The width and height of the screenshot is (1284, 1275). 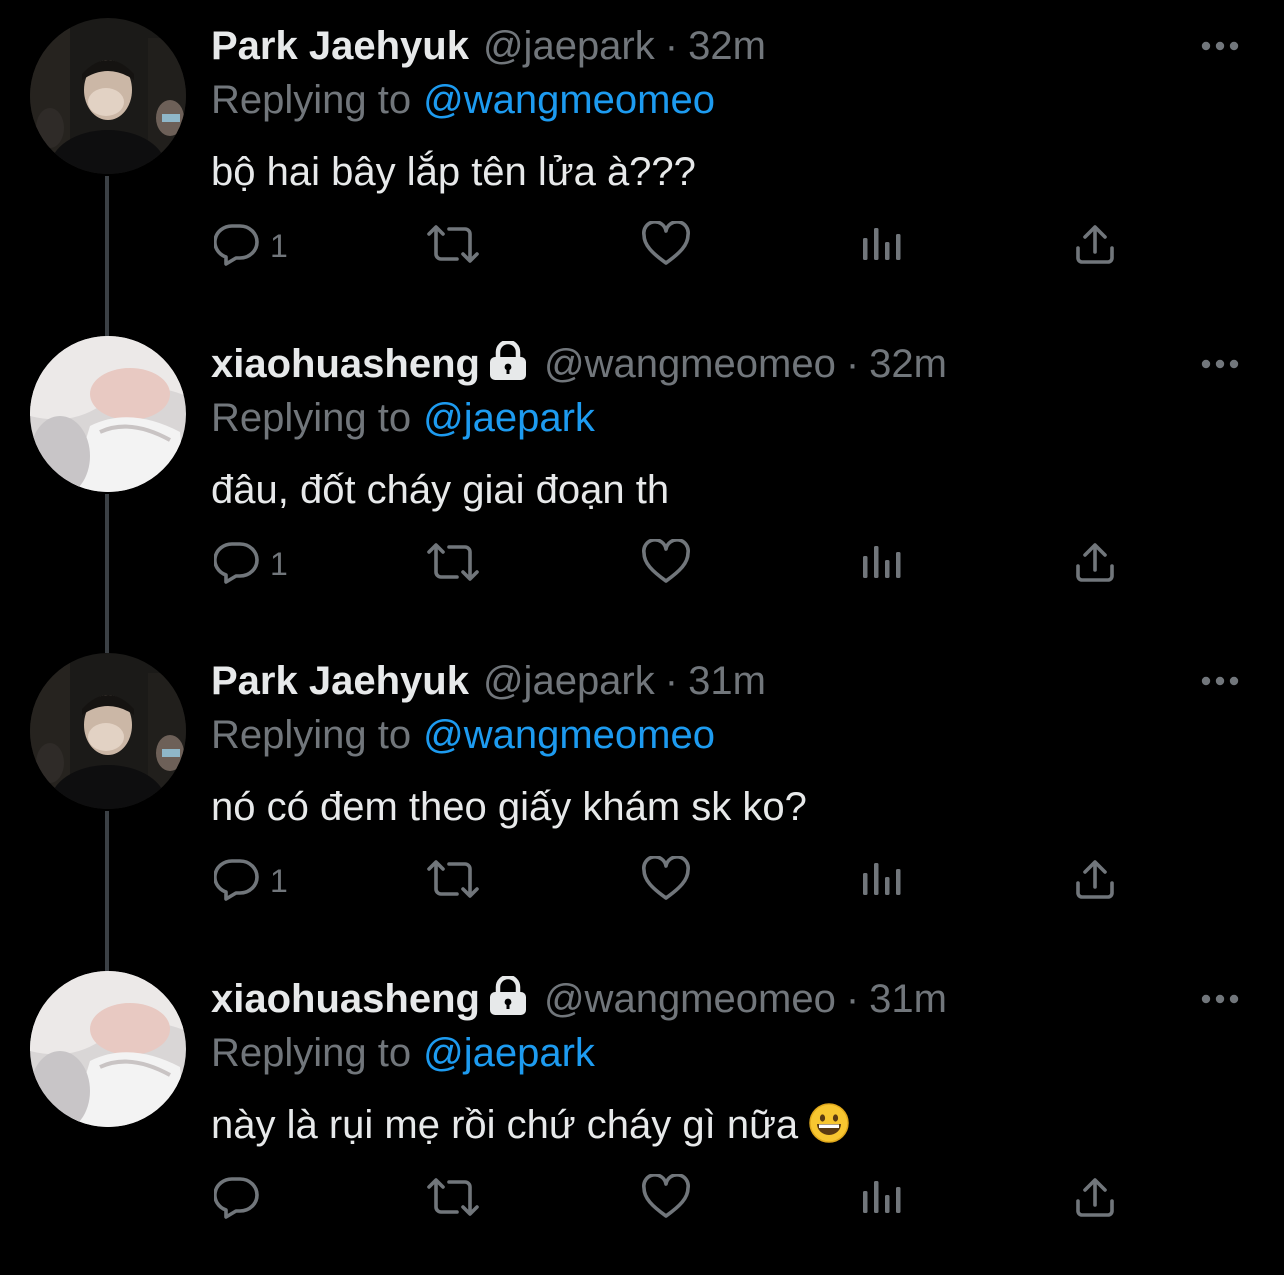 I want to click on tweet-text: bộ hai bây lắp tên lửa à???, so click(x=453, y=172).